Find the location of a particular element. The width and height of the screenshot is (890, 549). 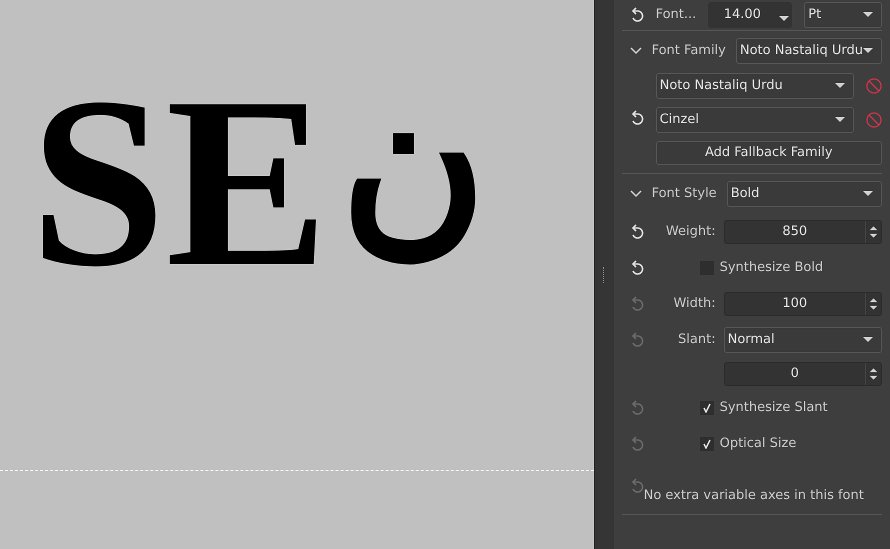

checkbox-label: Optical Size is located at coordinates (758, 444).